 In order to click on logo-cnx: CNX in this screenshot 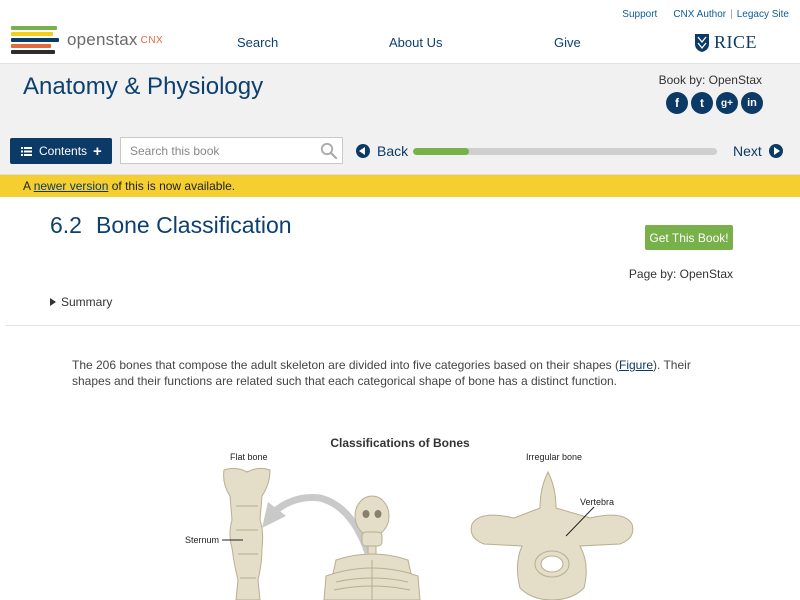, I will do `click(152, 40)`.